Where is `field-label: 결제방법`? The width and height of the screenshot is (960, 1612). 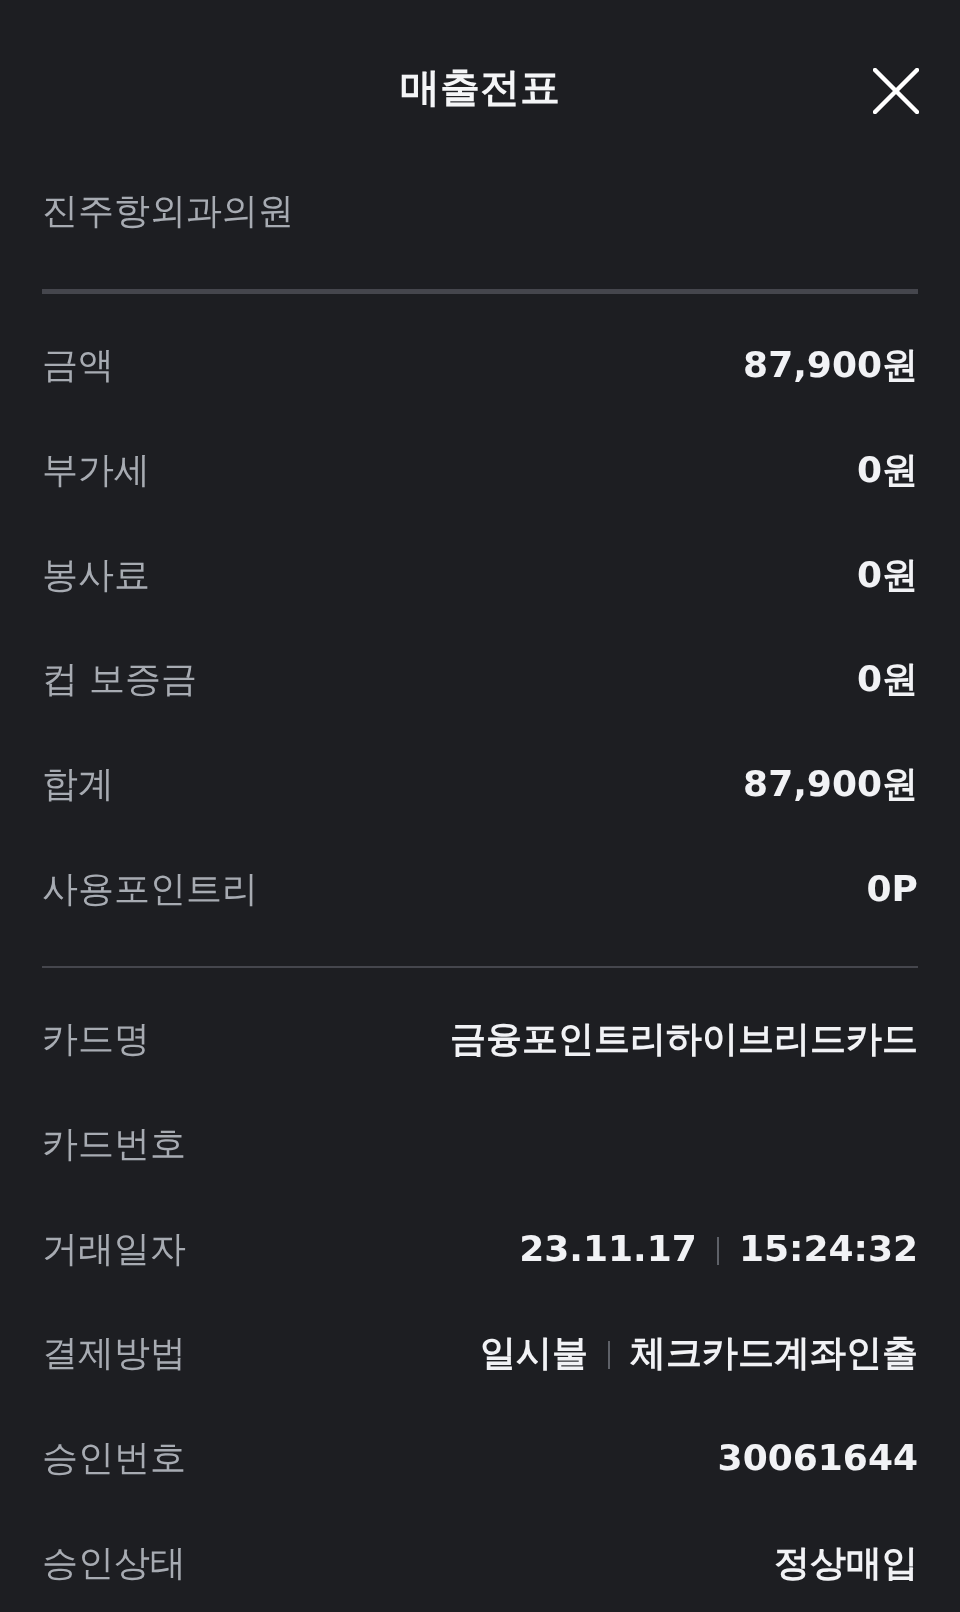 field-label: 결제방법 is located at coordinates (114, 1353).